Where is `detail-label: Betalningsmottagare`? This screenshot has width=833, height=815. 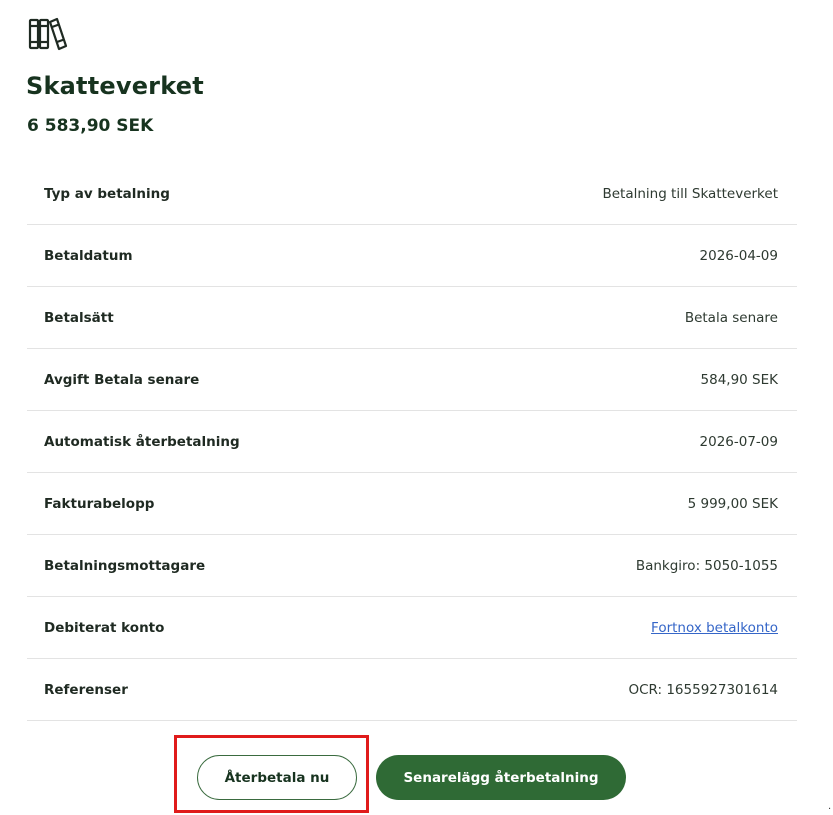
detail-label: Betalningsmottagare is located at coordinates (125, 565).